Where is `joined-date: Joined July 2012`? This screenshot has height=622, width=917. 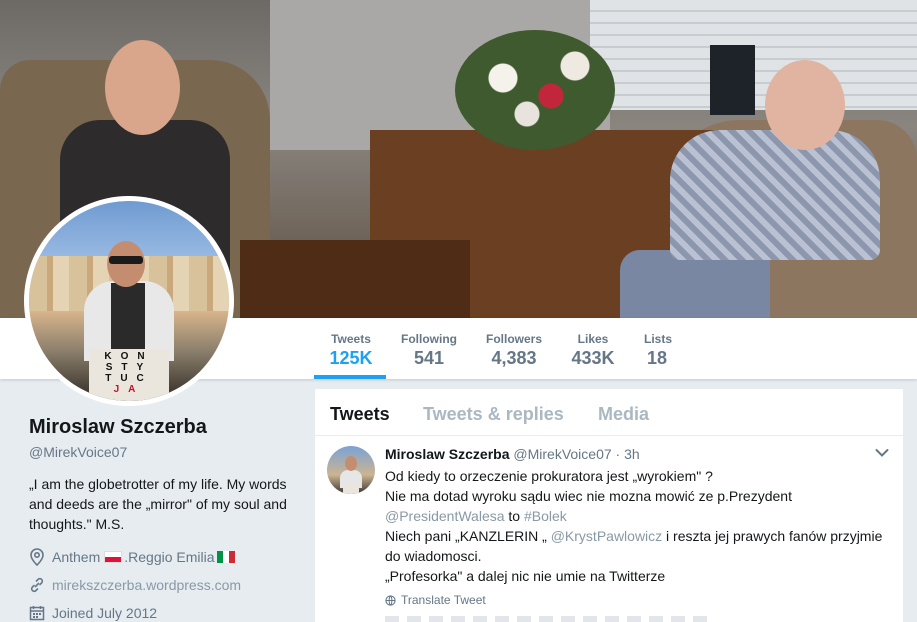
joined-date: Joined July 2012 is located at coordinates (105, 613).